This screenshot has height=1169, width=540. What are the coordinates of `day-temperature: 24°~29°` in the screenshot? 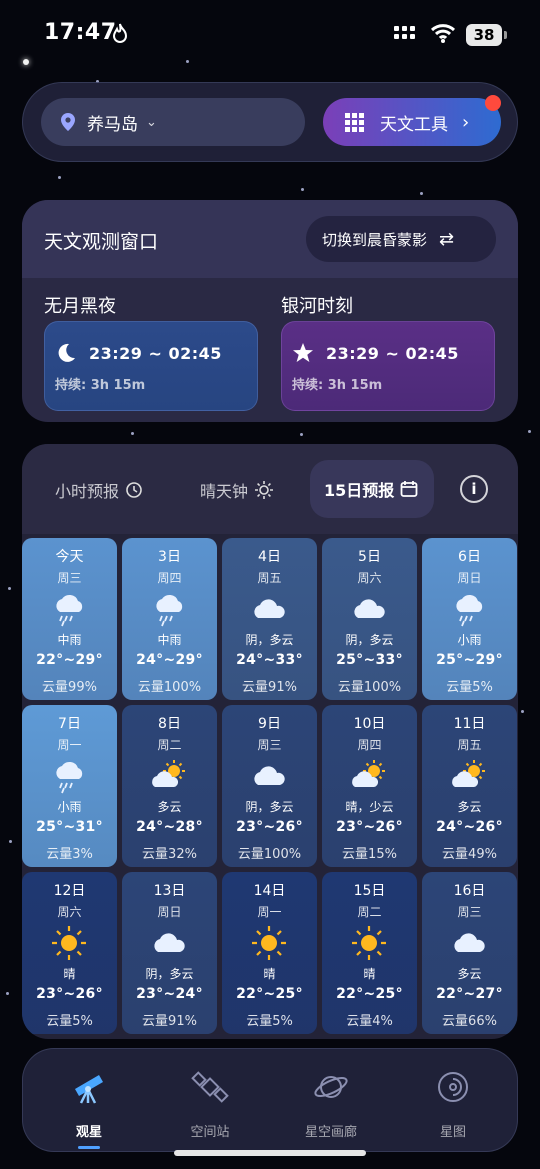 It's located at (169, 660).